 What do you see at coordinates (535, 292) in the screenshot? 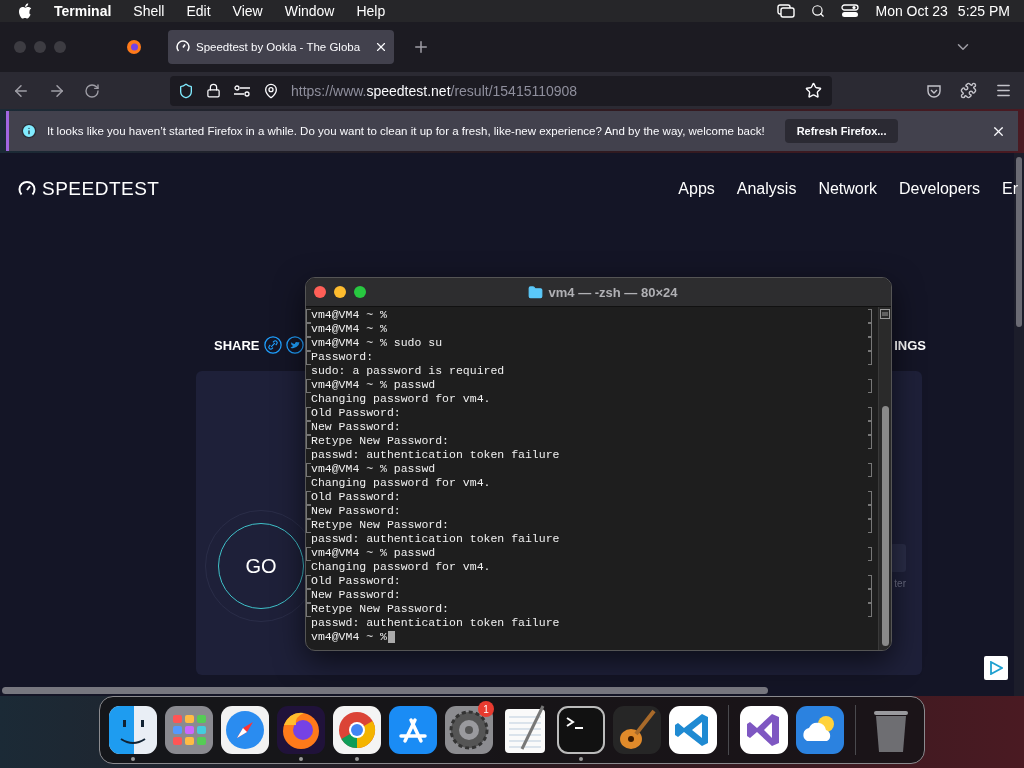
I see `folder-icon` at bounding box center [535, 292].